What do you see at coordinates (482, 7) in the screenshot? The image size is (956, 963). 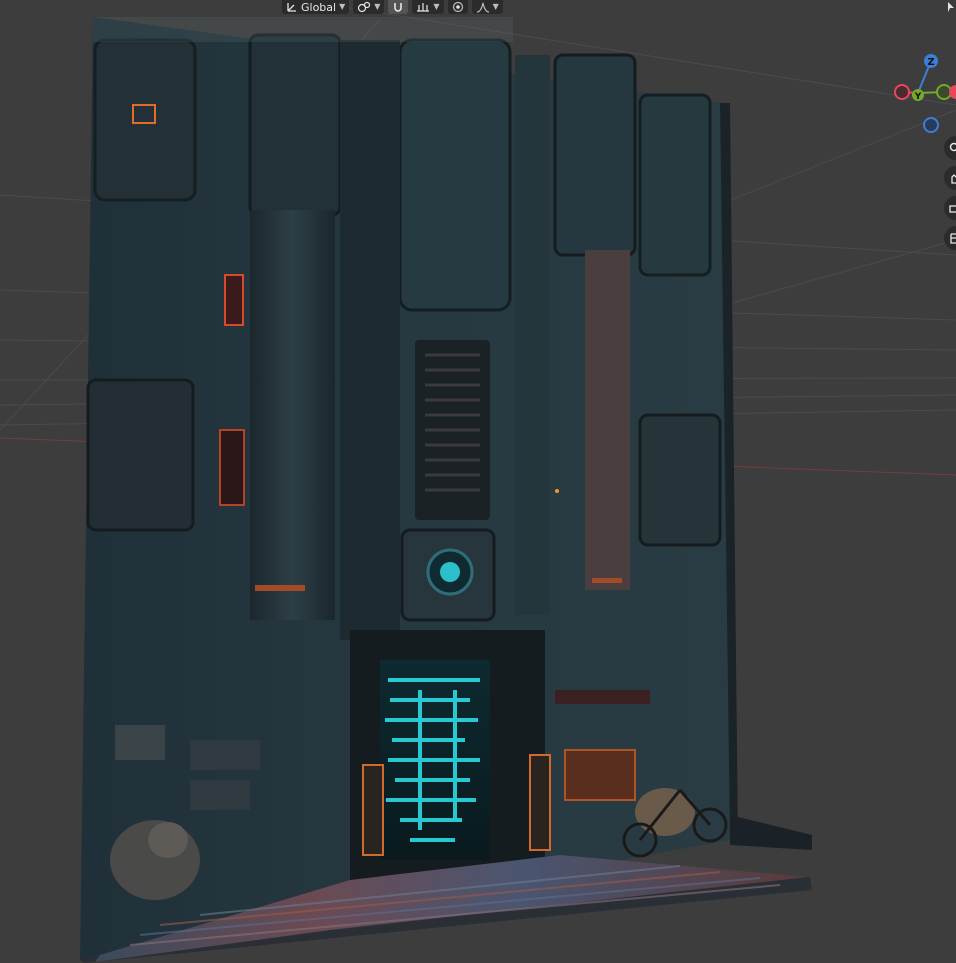 I see `falloff-curve-icon` at bounding box center [482, 7].